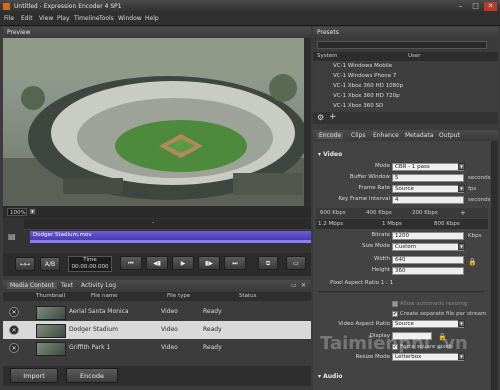 Image resolution: width=500 pixels, height=390 pixels. I want to click on video-section-header: ▾ Video, so click(330, 154).